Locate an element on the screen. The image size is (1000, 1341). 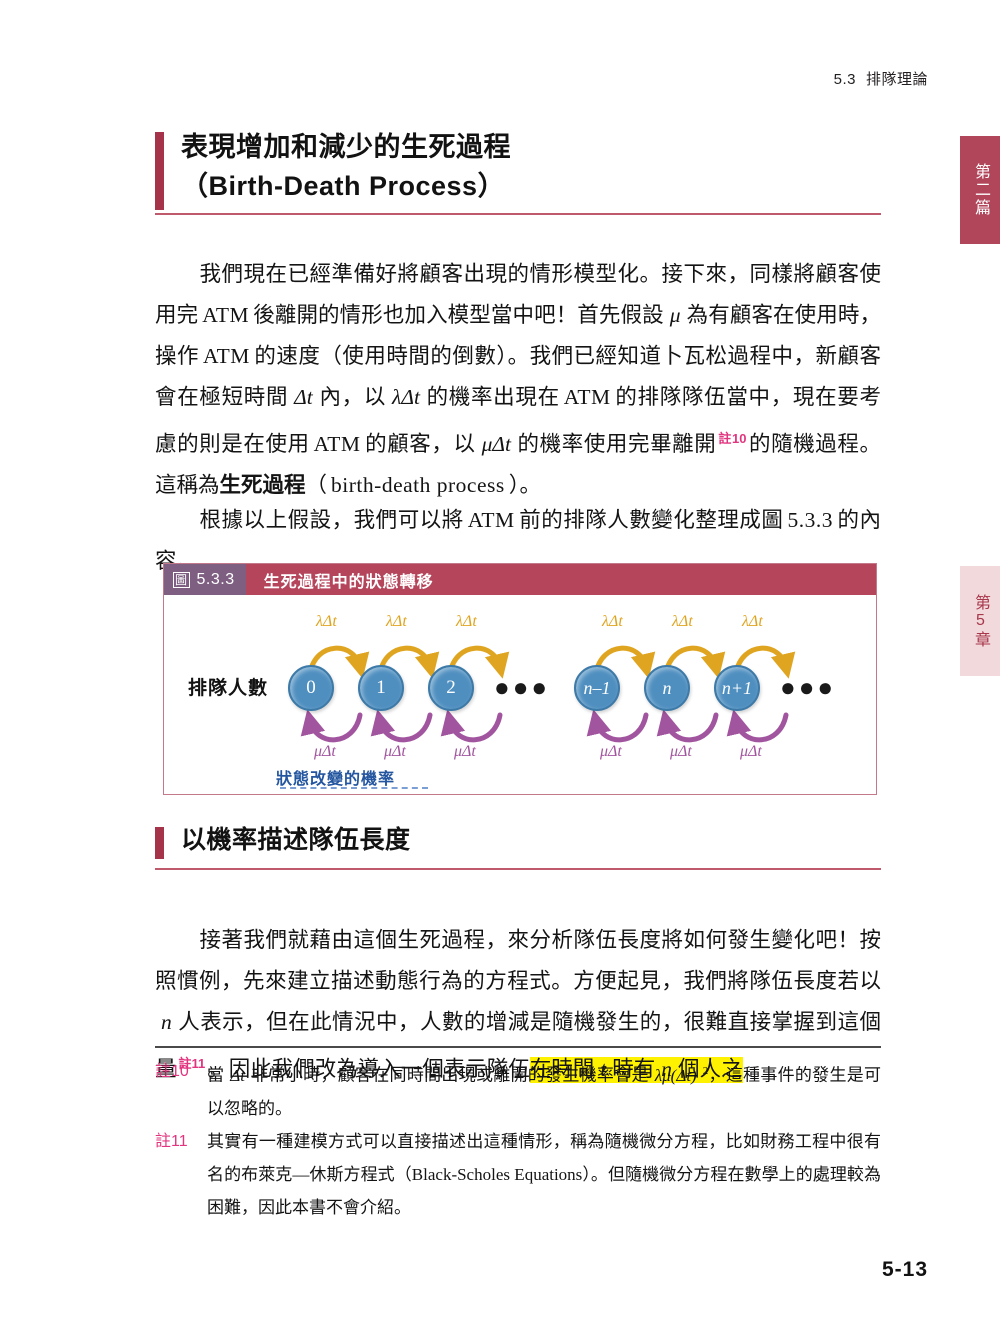
p1-seg5: 內，以 is located at coordinates (352, 396).